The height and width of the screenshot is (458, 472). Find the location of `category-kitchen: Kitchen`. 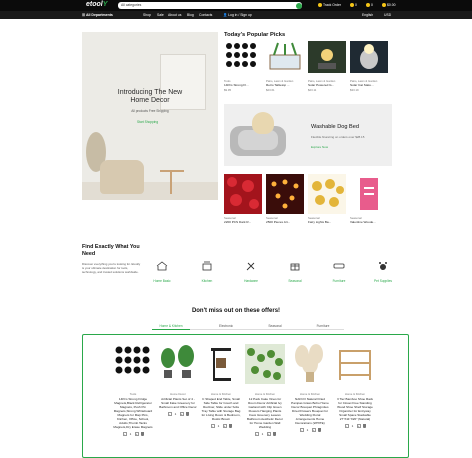

category-kitchen: Kitchen is located at coordinates (207, 270).